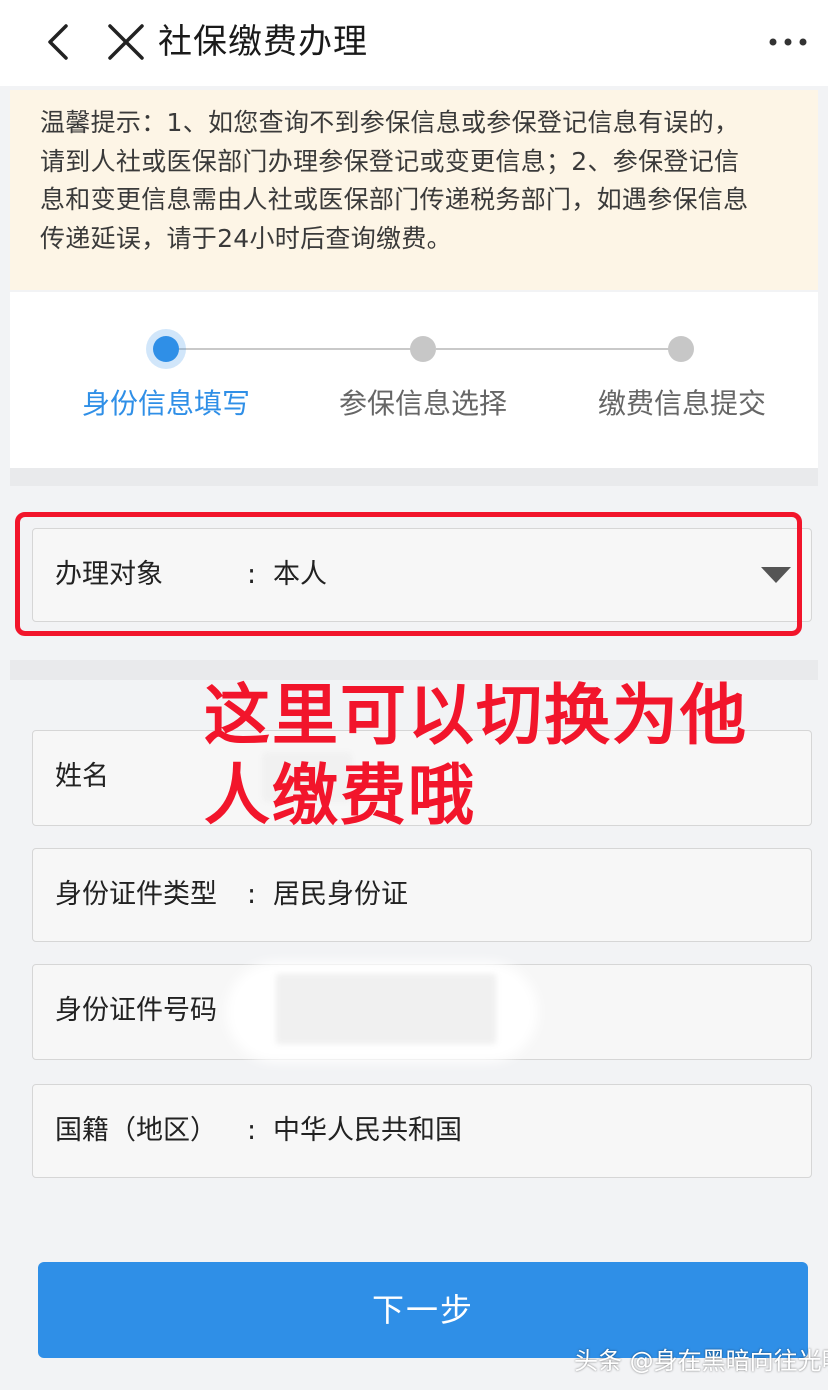  I want to click on notice-line: 温馨提示：1、如您查询不到参保信息或参保登记信息有误的，, so click(390, 122).